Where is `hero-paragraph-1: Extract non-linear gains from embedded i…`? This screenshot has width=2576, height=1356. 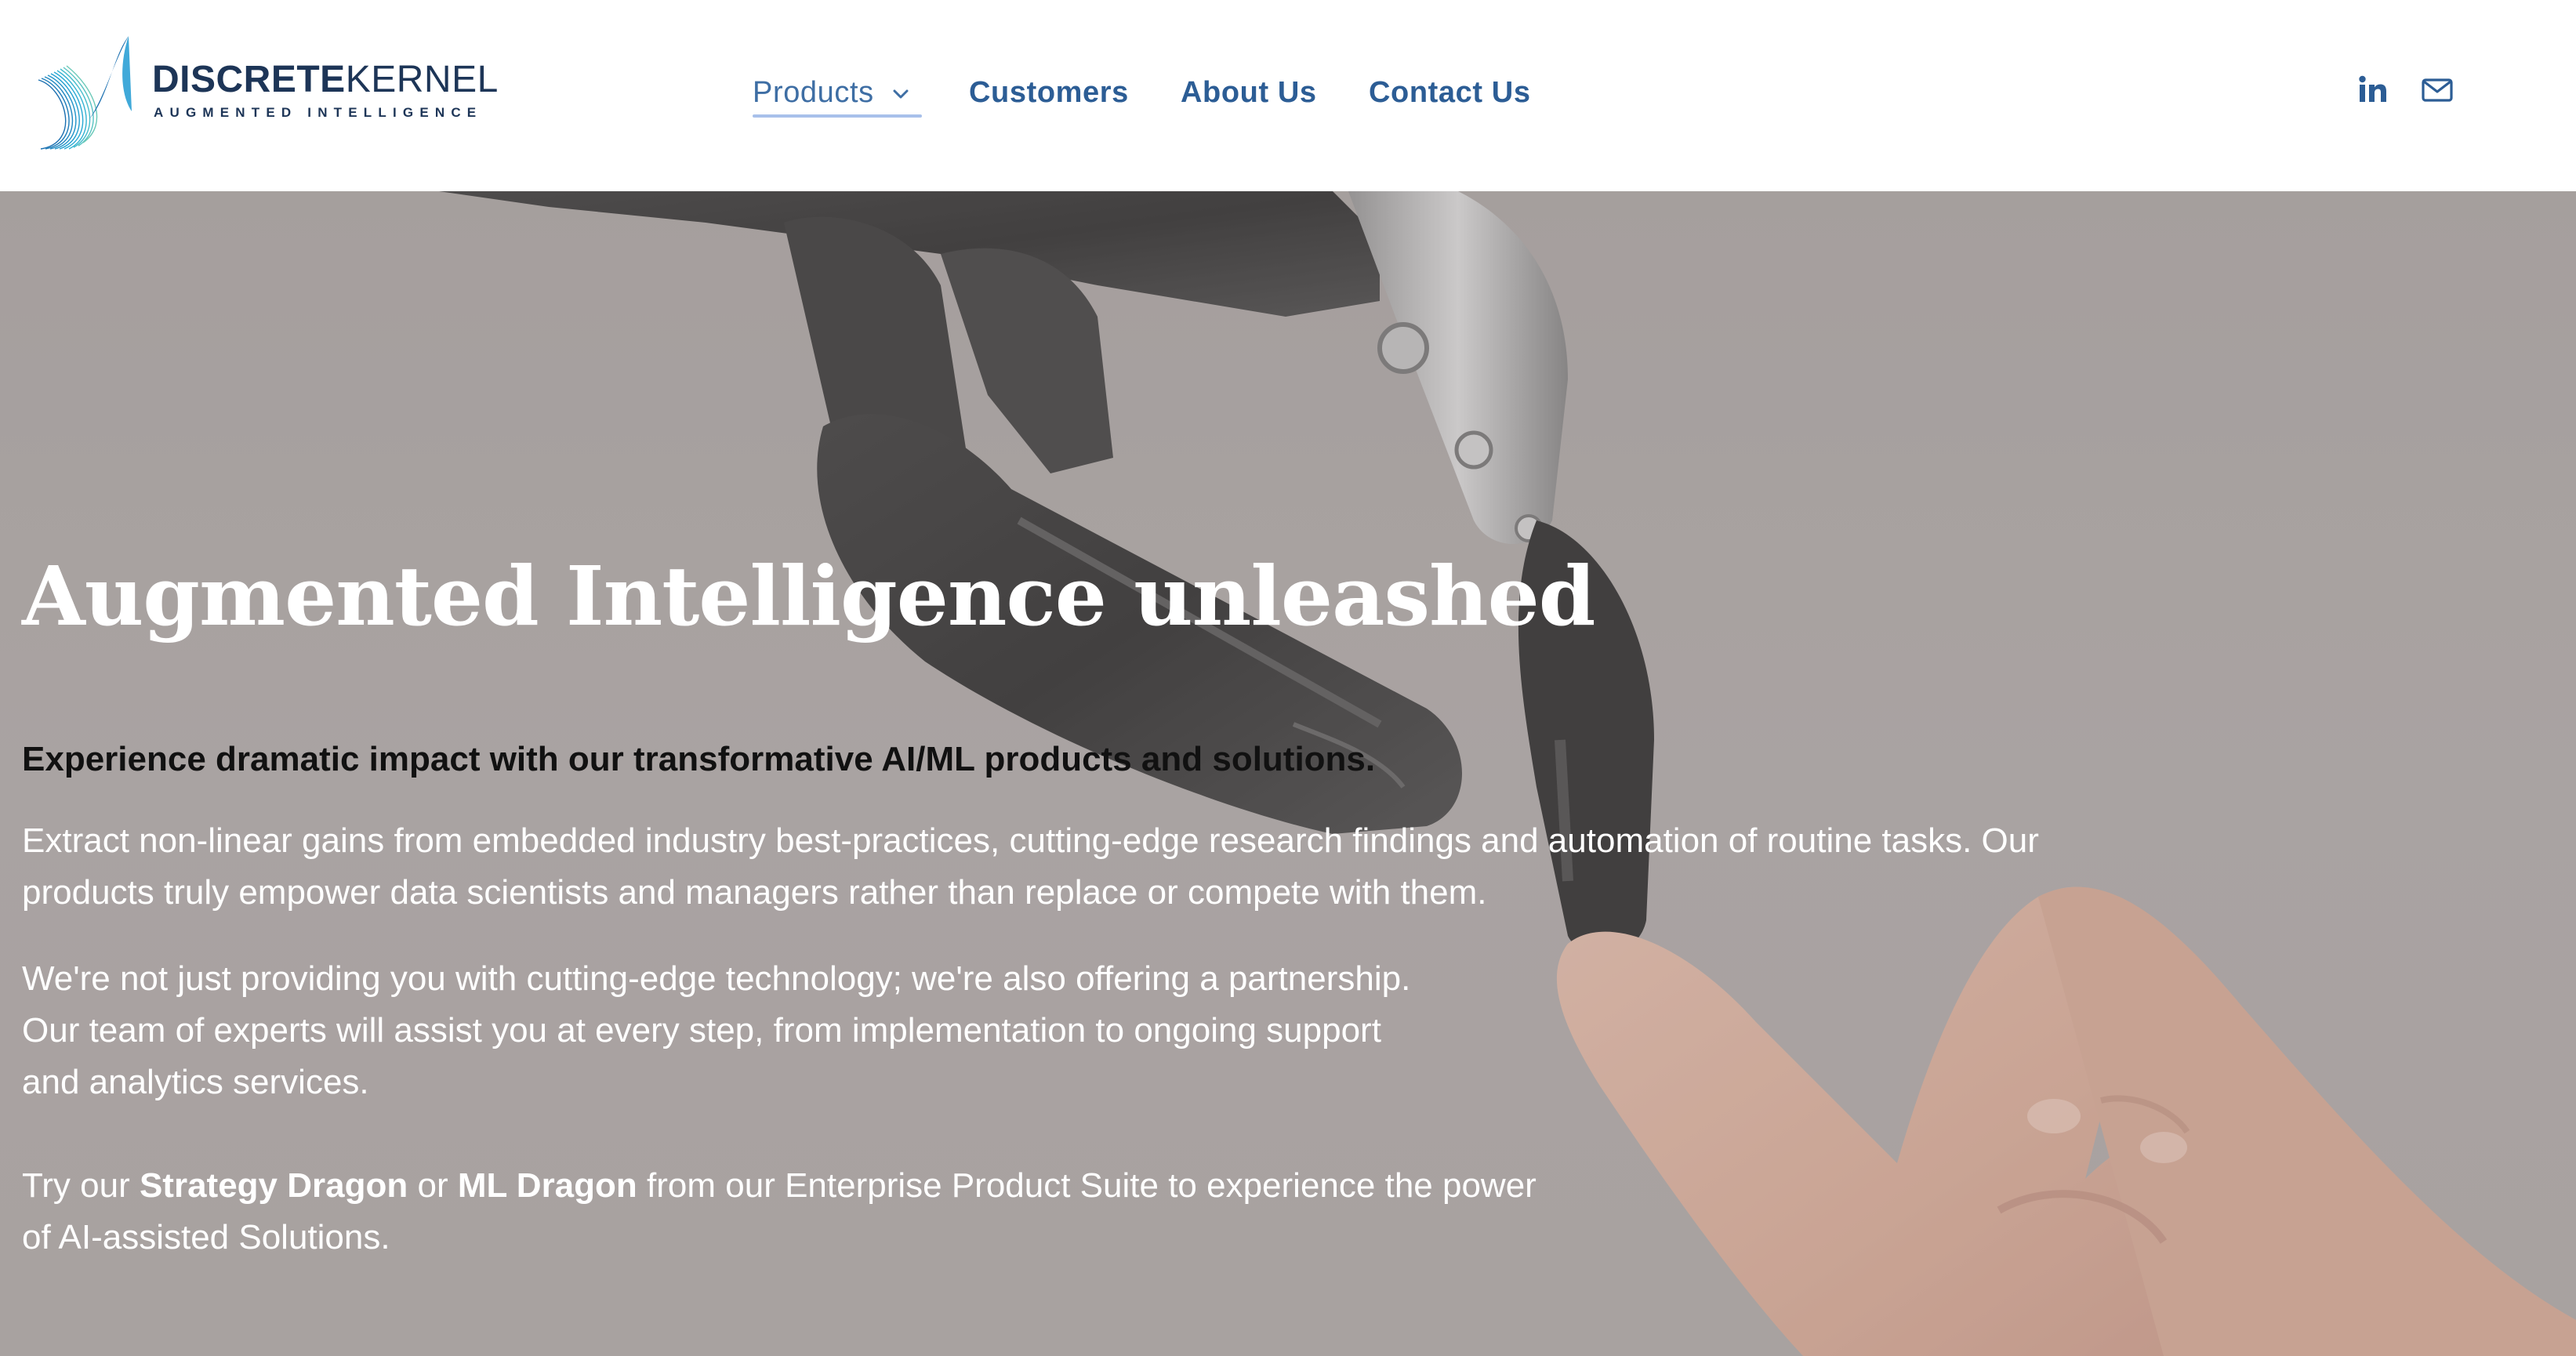
hero-paragraph-1: Extract non-linear gains from embedded i… is located at coordinates (1030, 867).